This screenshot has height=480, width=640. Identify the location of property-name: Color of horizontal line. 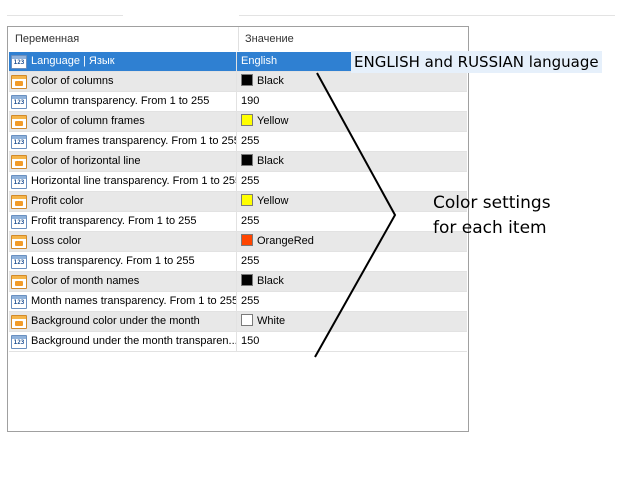
(86, 161).